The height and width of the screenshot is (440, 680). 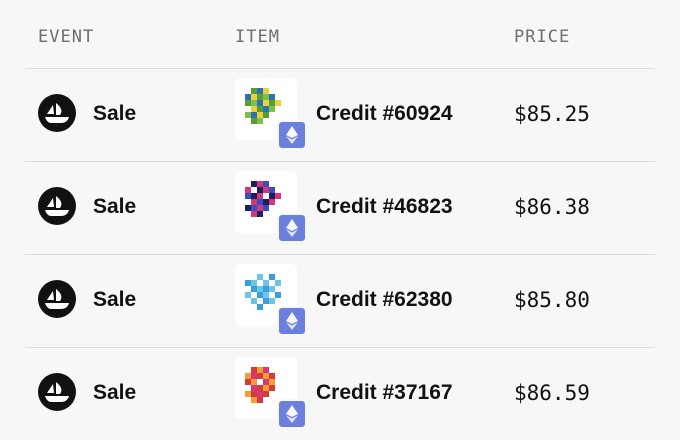 I want to click on column-header-item: ITEM, so click(x=257, y=37).